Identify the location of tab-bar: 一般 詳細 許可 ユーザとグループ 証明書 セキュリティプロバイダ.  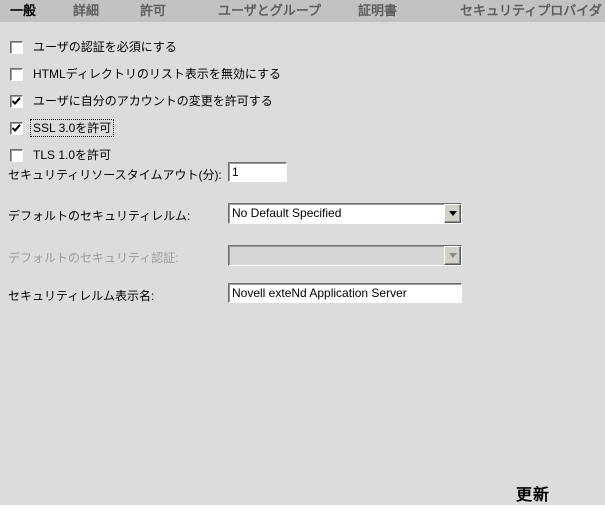
(302, 11).